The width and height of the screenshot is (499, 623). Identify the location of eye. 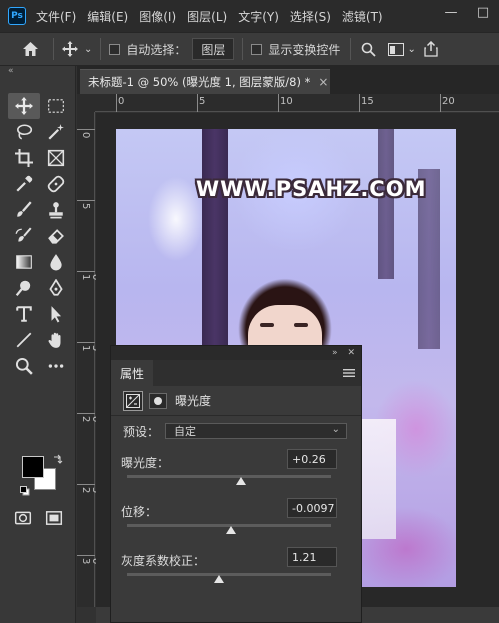
(301, 325).